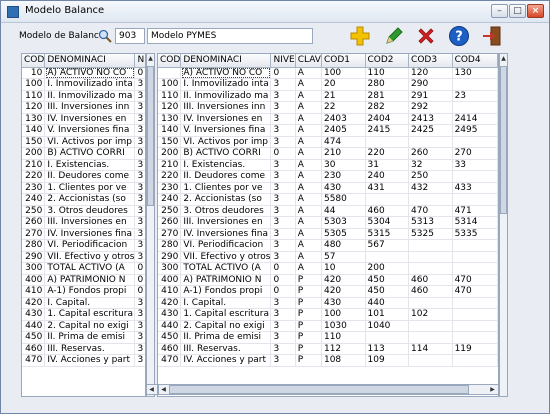 This screenshot has width=550, height=414. I want to click on table-row: 430 1. Capital escritura 3 P 100 101 102, so click(328, 314).